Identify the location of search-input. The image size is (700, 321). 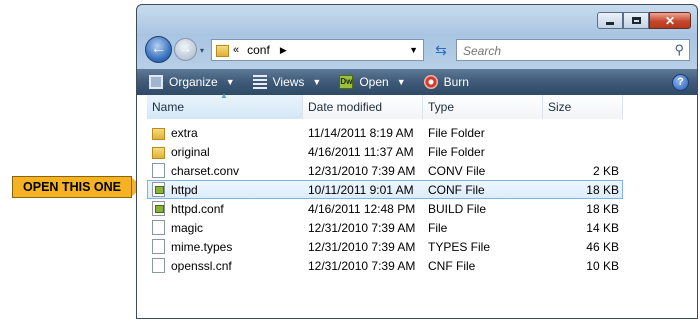
(563, 51).